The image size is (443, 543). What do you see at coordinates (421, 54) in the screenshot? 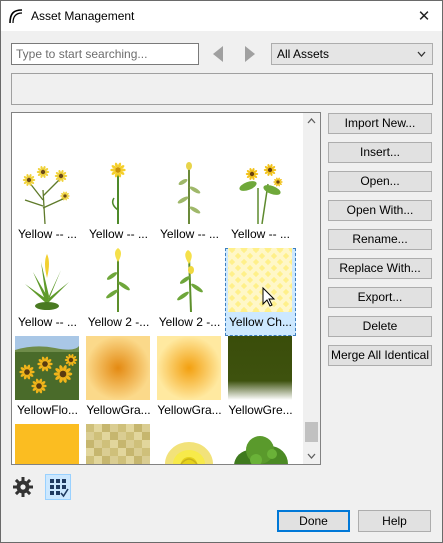
I see `chevron-down-icon` at bounding box center [421, 54].